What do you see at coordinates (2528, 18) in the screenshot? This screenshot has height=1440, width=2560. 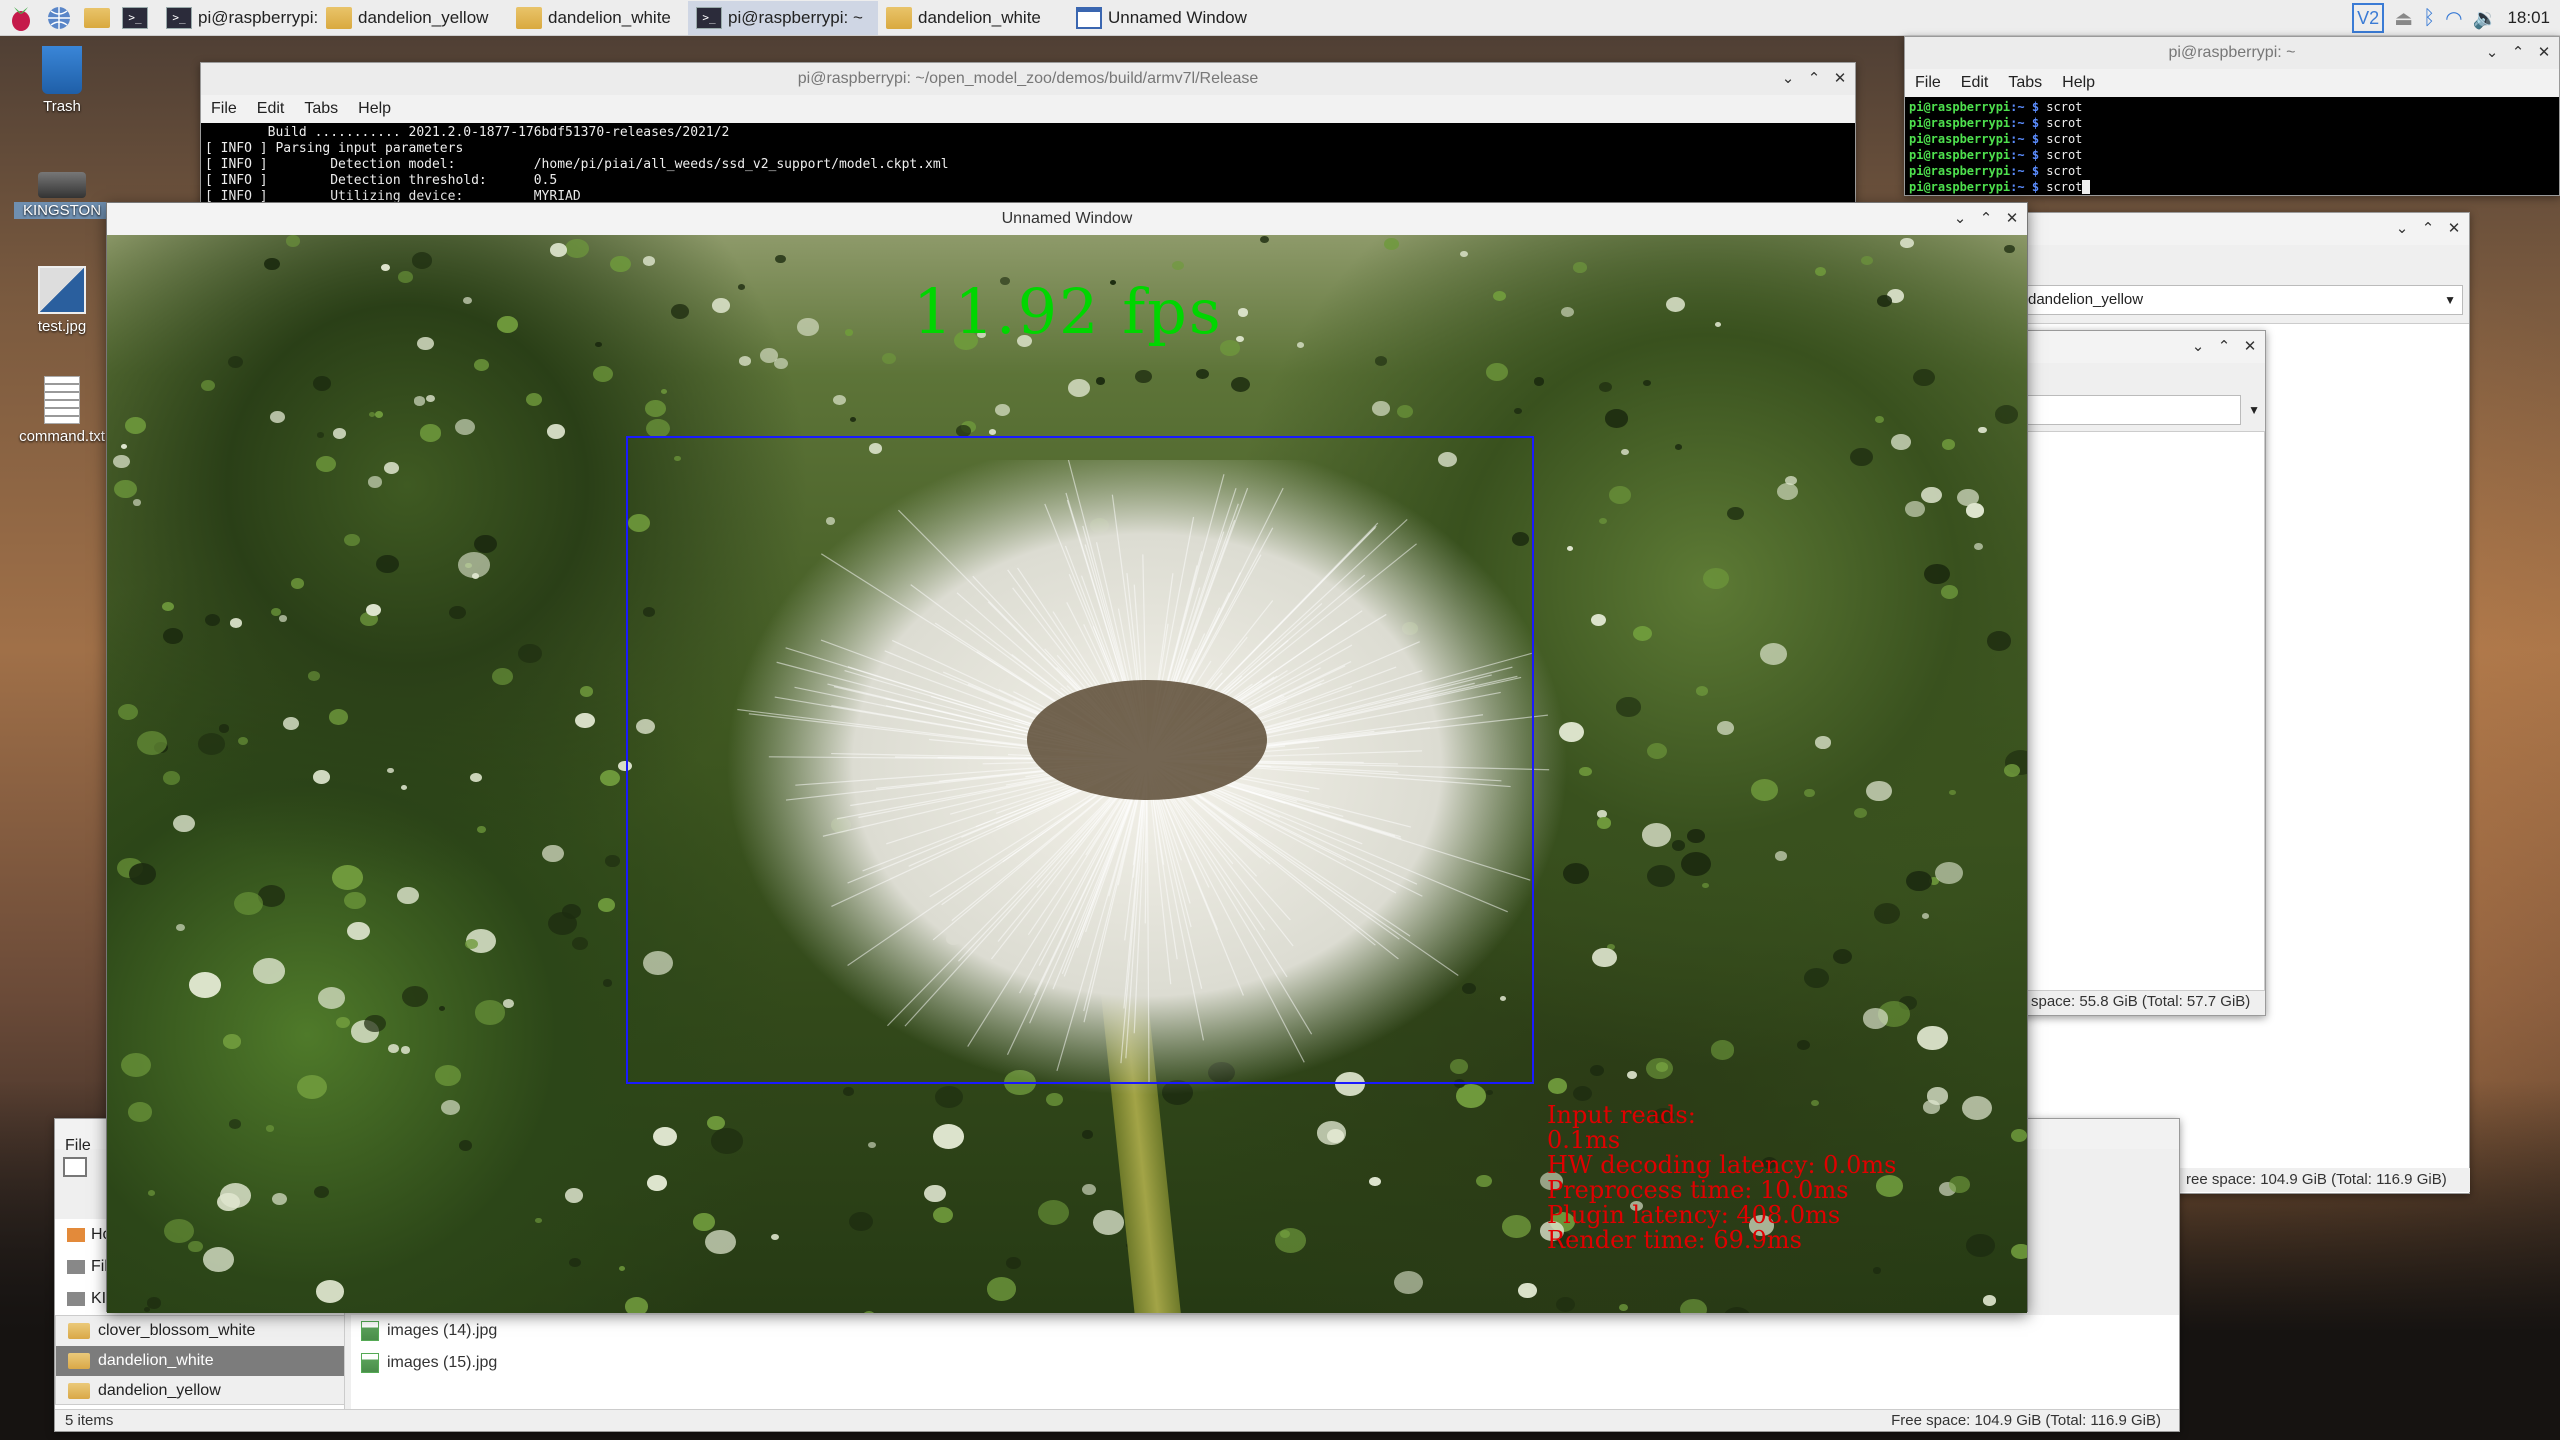 I see `clock: 18:01` at bounding box center [2528, 18].